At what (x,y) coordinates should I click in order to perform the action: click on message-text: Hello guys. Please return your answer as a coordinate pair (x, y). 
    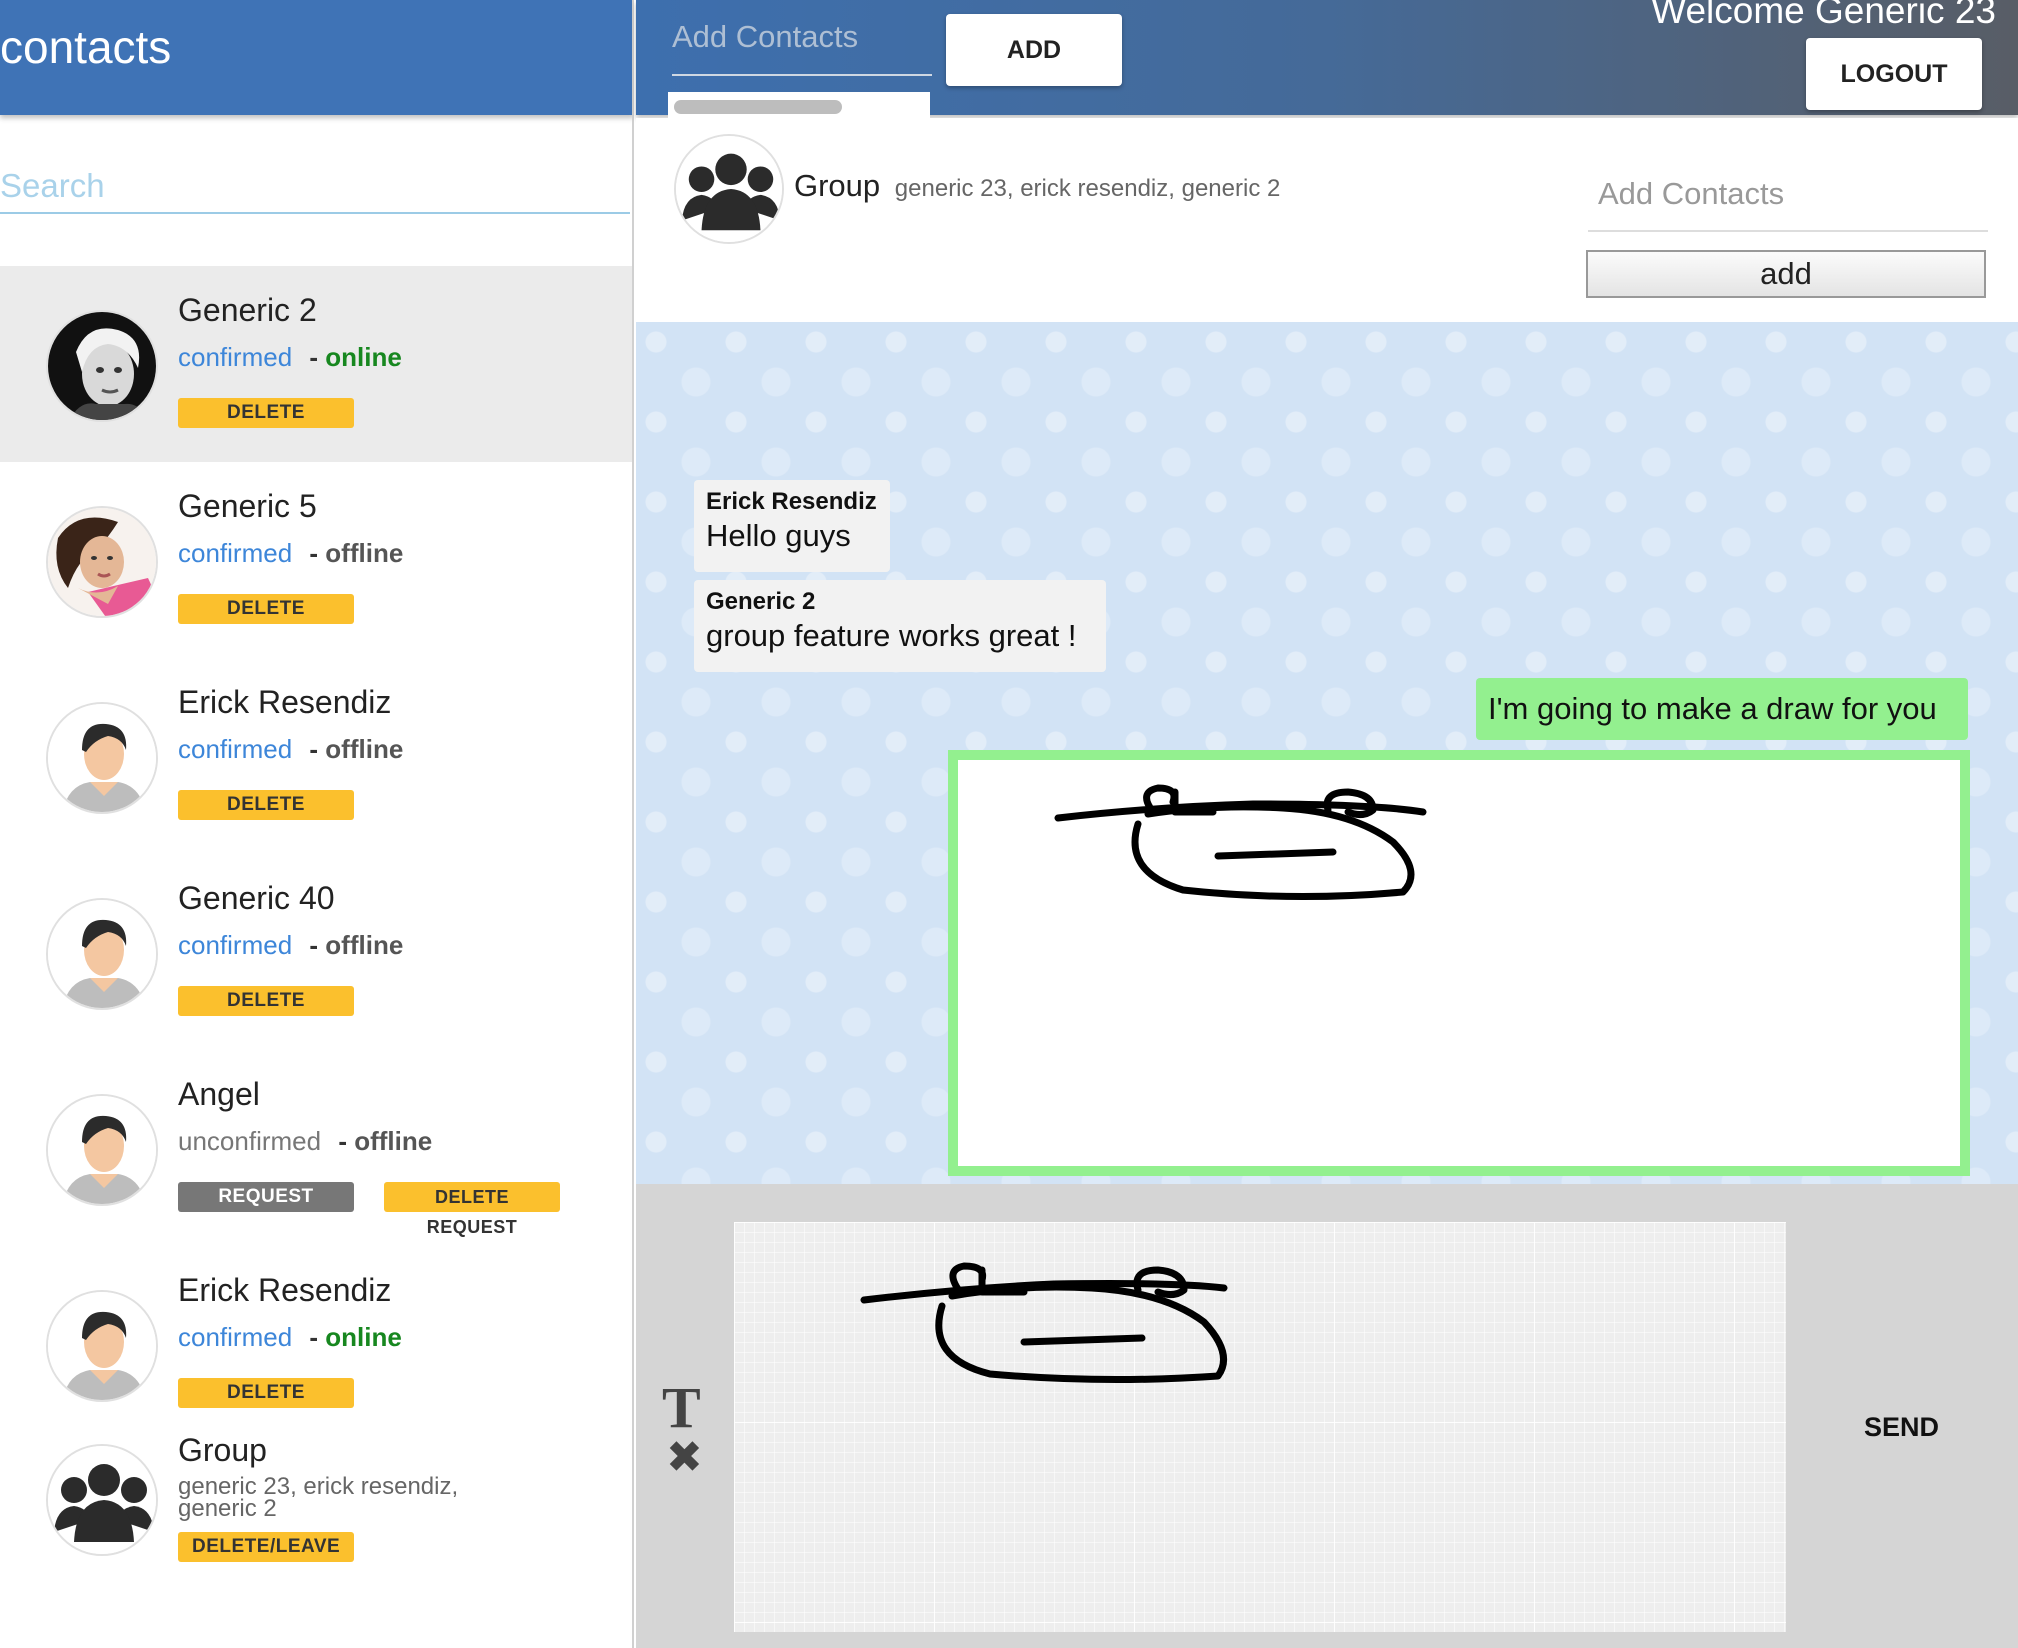
    Looking at the image, I should click on (778, 535).